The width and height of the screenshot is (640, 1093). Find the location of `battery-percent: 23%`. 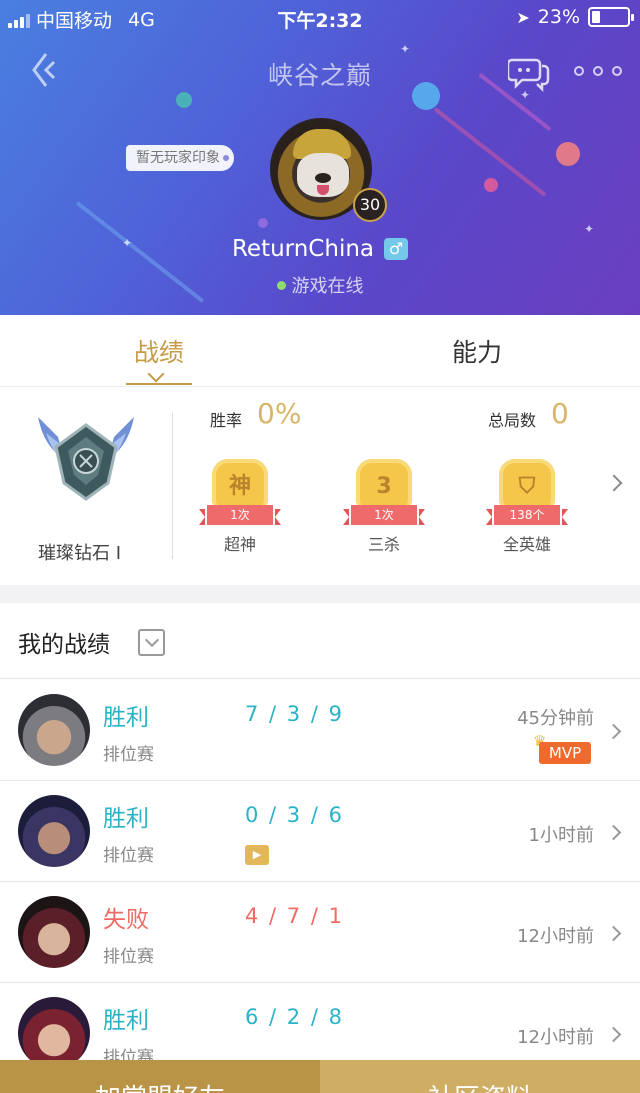

battery-percent: 23% is located at coordinates (558, 17).